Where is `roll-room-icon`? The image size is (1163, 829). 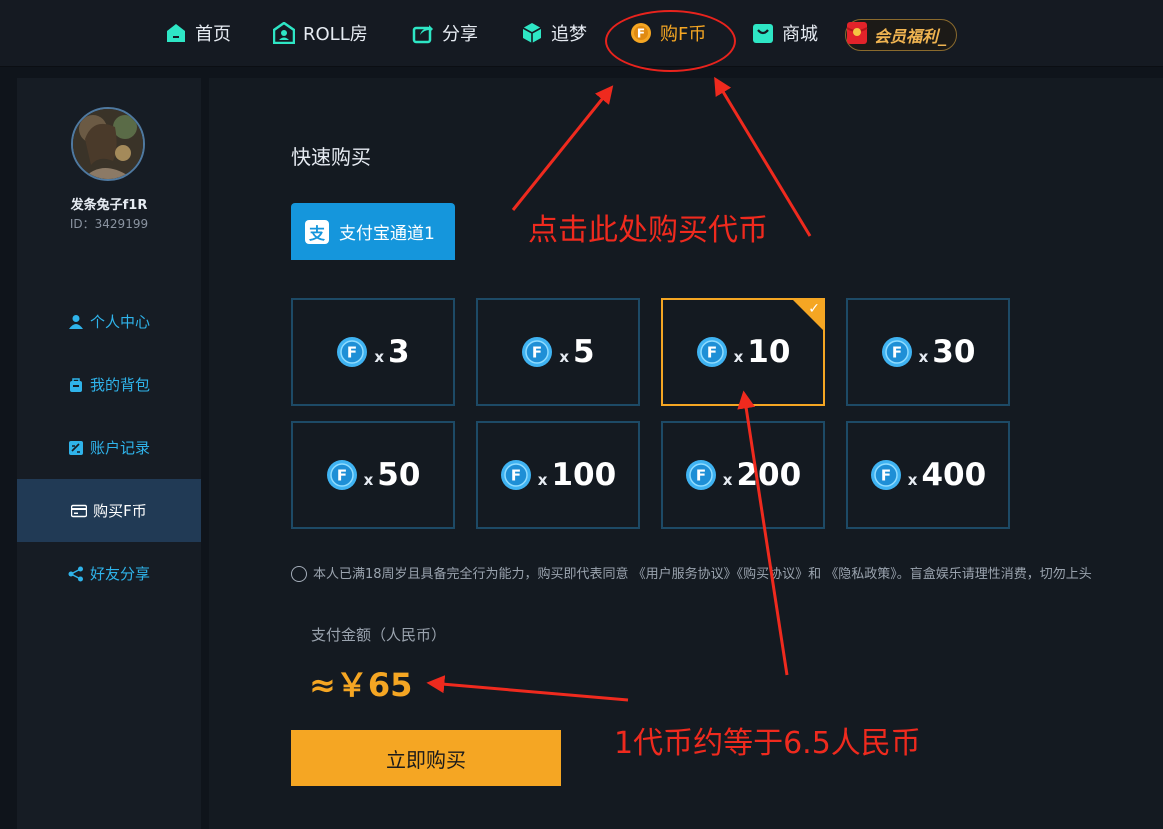
roll-room-icon is located at coordinates (284, 33).